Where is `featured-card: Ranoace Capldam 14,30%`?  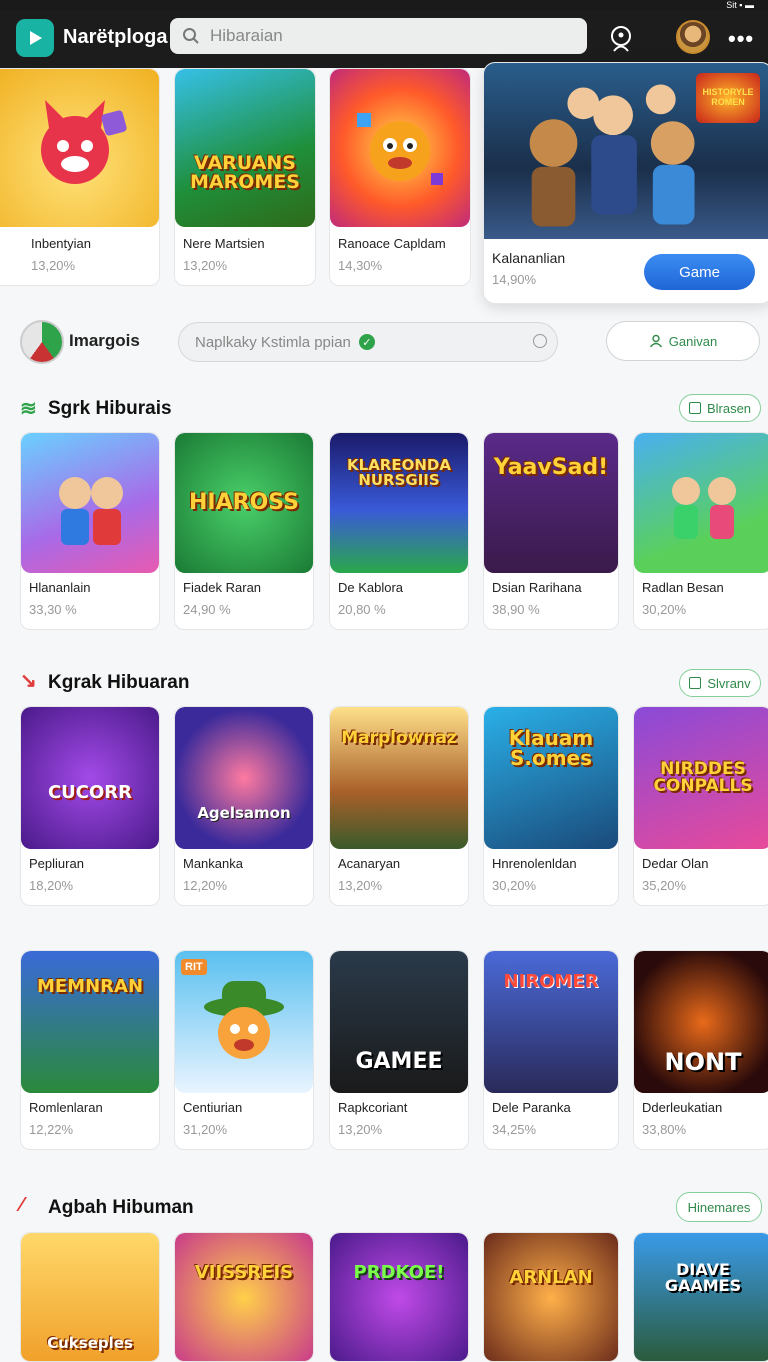 featured-card: Ranoace Capldam 14,30% is located at coordinates (400, 177).